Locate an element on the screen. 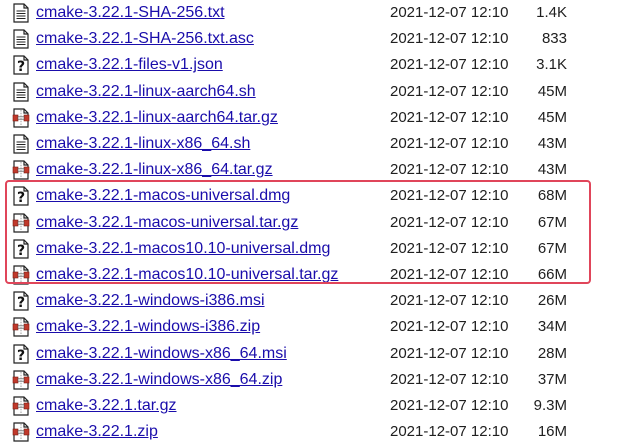 This screenshot has width=637, height=447. file-link: cmake-3.22.1-macos10.10-universal.dmg is located at coordinates (183, 249).